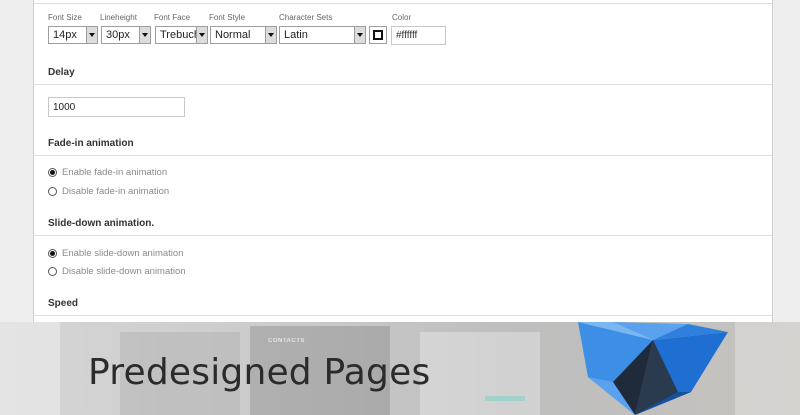 The image size is (800, 415). I want to click on font-face-select: Trebuchet, so click(181, 35).